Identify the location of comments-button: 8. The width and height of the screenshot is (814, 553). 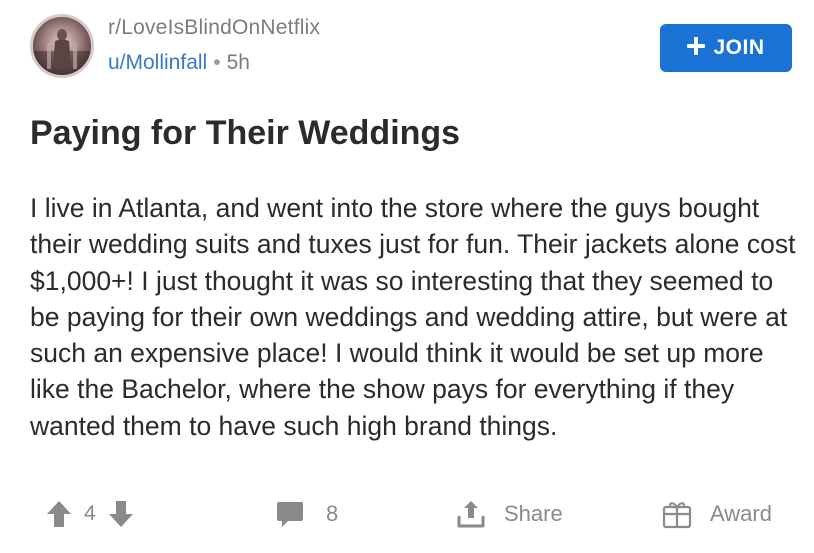
(307, 514).